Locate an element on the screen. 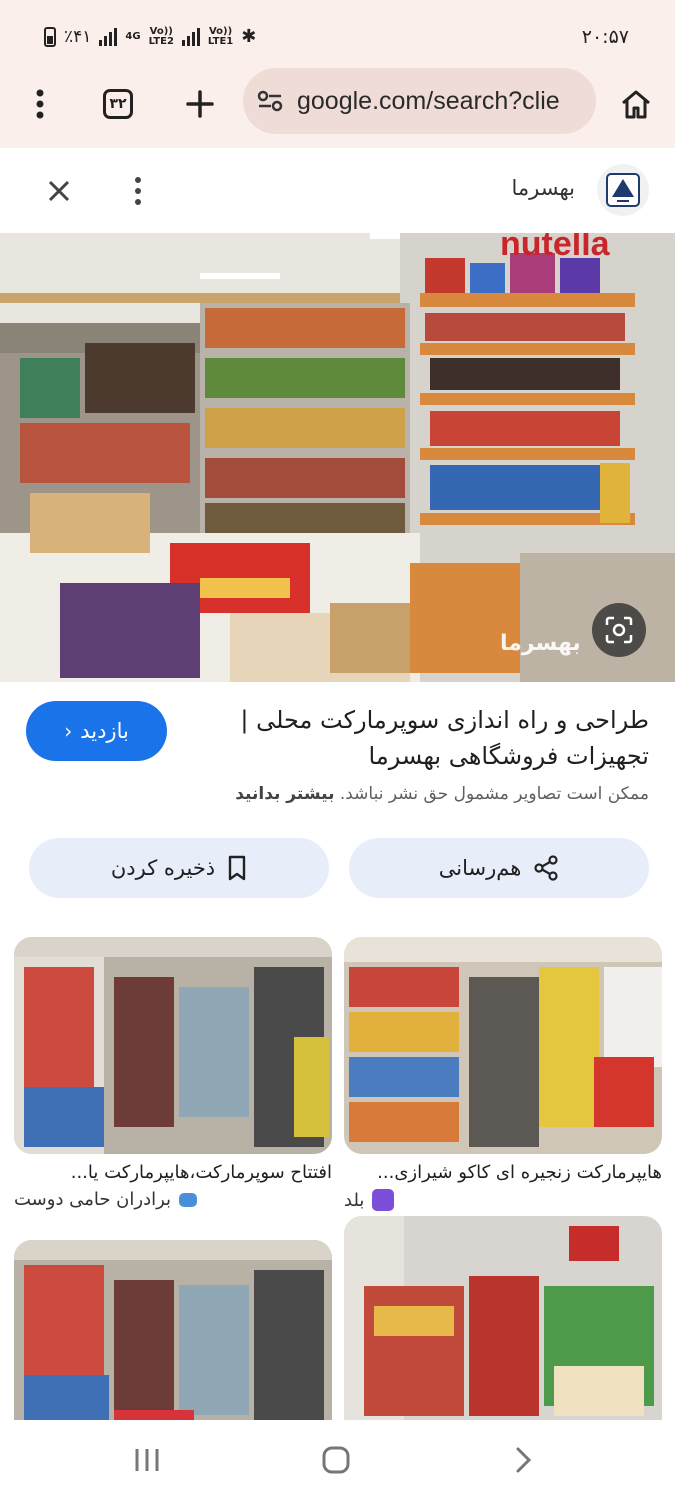 The height and width of the screenshot is (1500, 675). visit-button: بازدید ‹ is located at coordinates (96, 731).